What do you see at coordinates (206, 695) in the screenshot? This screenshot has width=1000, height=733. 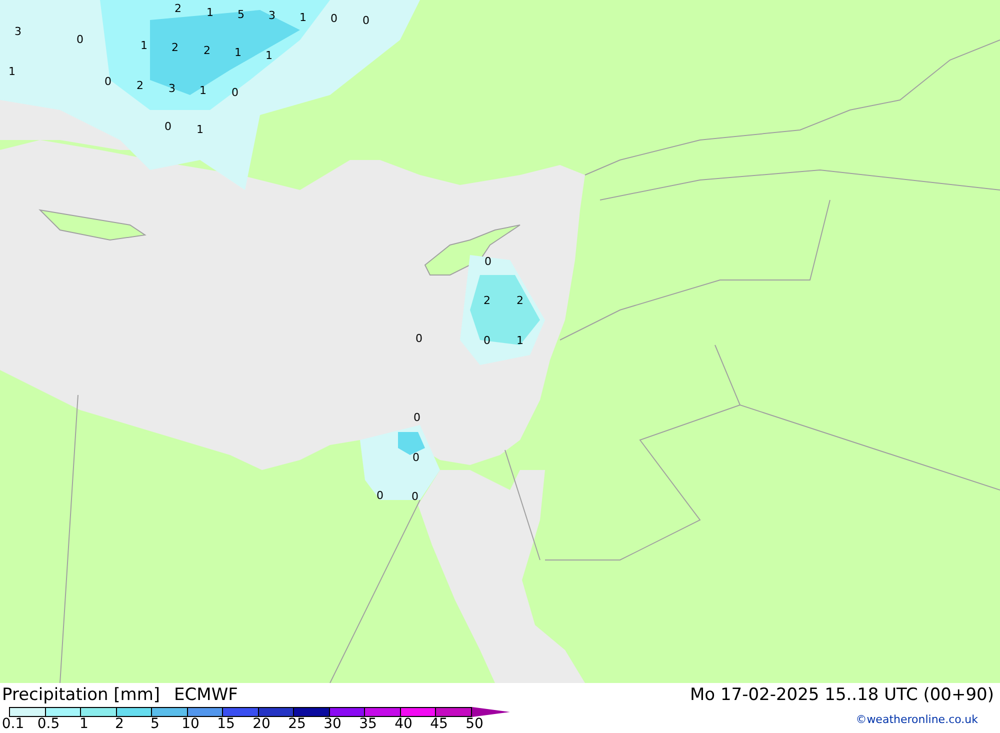 I see `model-name: ECMWF` at bounding box center [206, 695].